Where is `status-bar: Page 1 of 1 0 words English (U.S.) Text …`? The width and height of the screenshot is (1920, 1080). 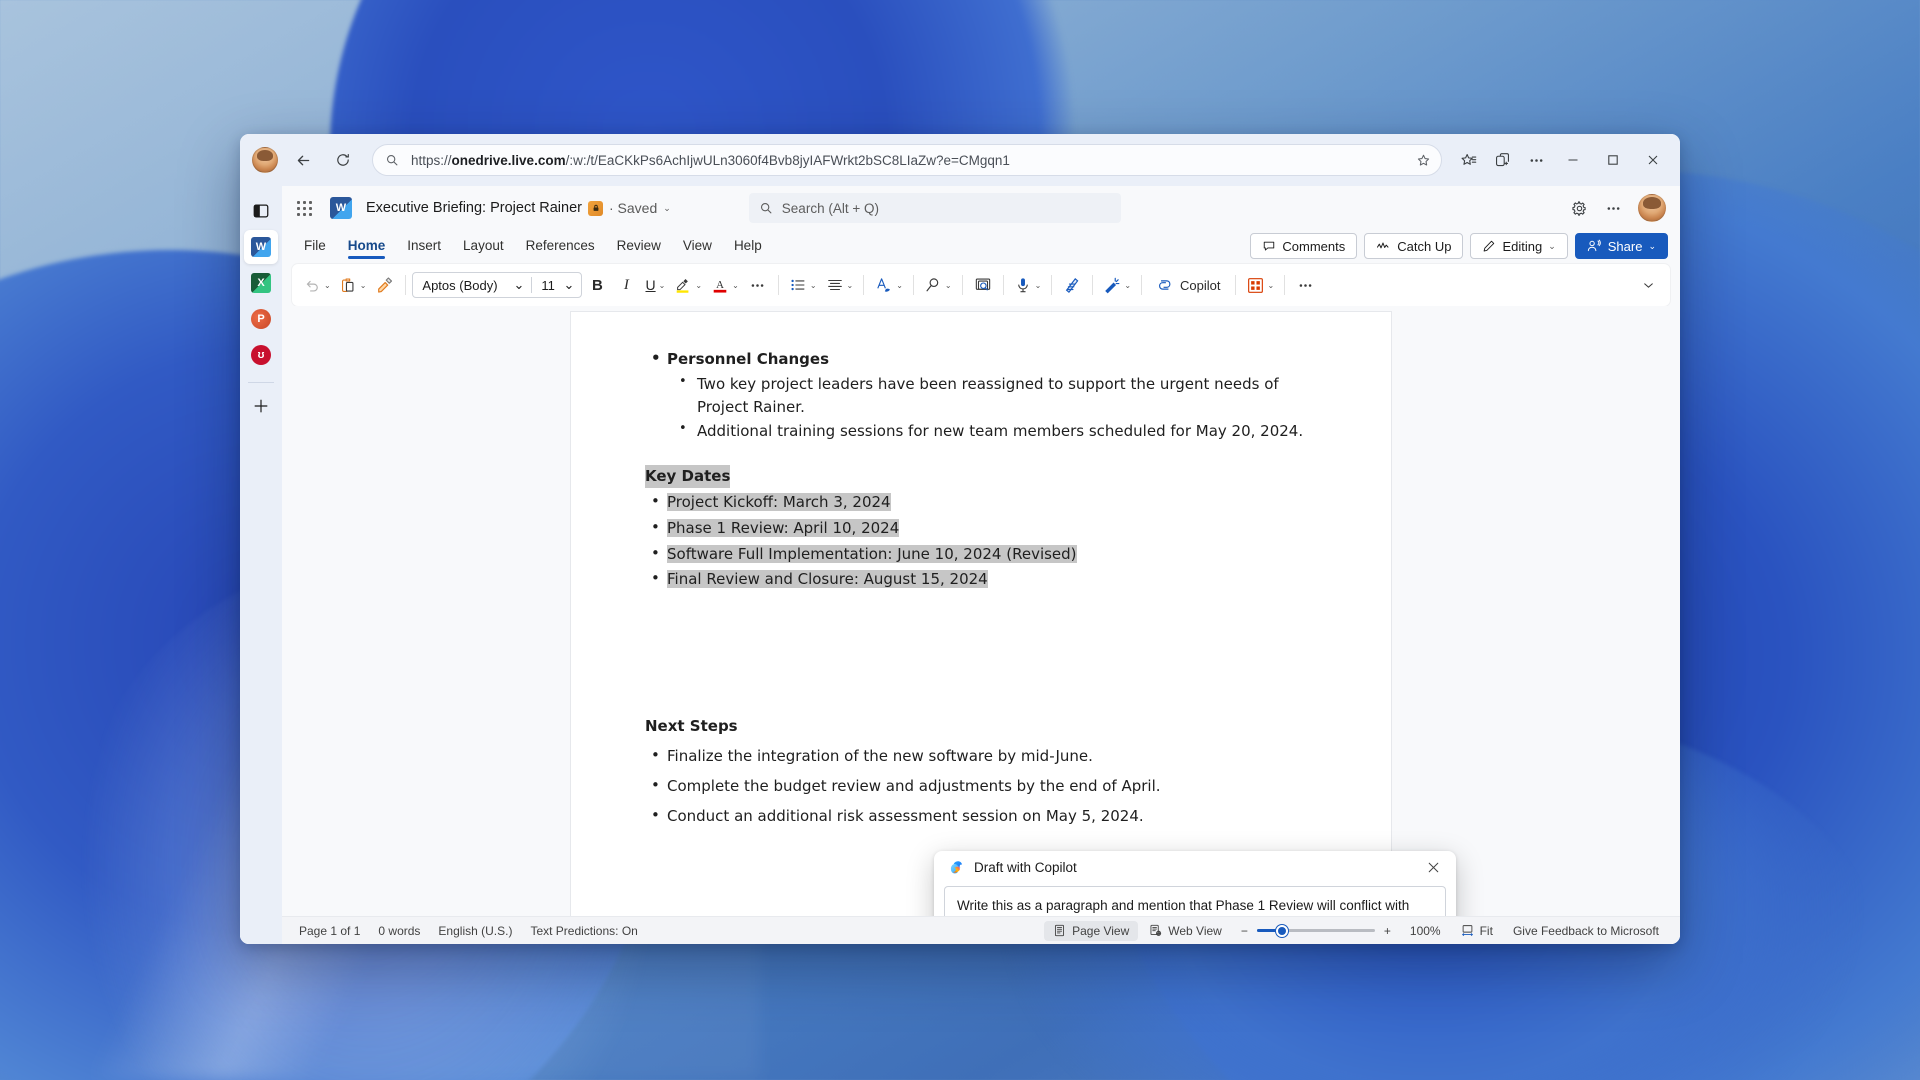 status-bar: Page 1 of 1 0 words English (U.S.) Text … is located at coordinates (981, 930).